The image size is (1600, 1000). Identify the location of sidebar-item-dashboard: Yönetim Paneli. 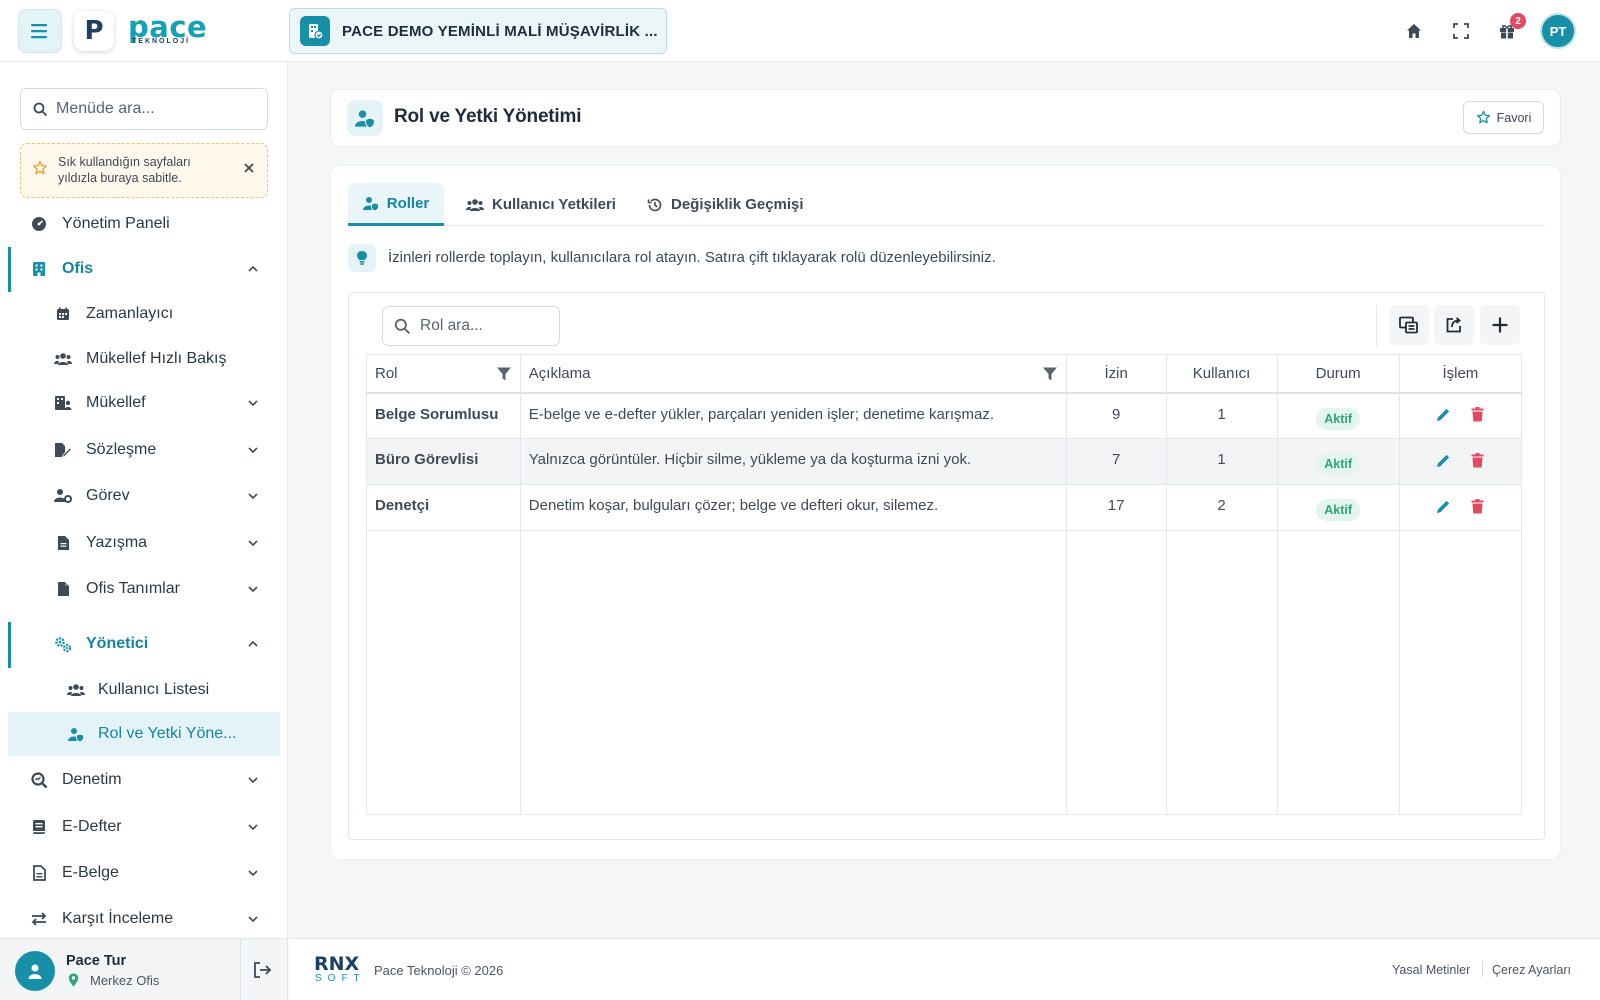
(144, 224).